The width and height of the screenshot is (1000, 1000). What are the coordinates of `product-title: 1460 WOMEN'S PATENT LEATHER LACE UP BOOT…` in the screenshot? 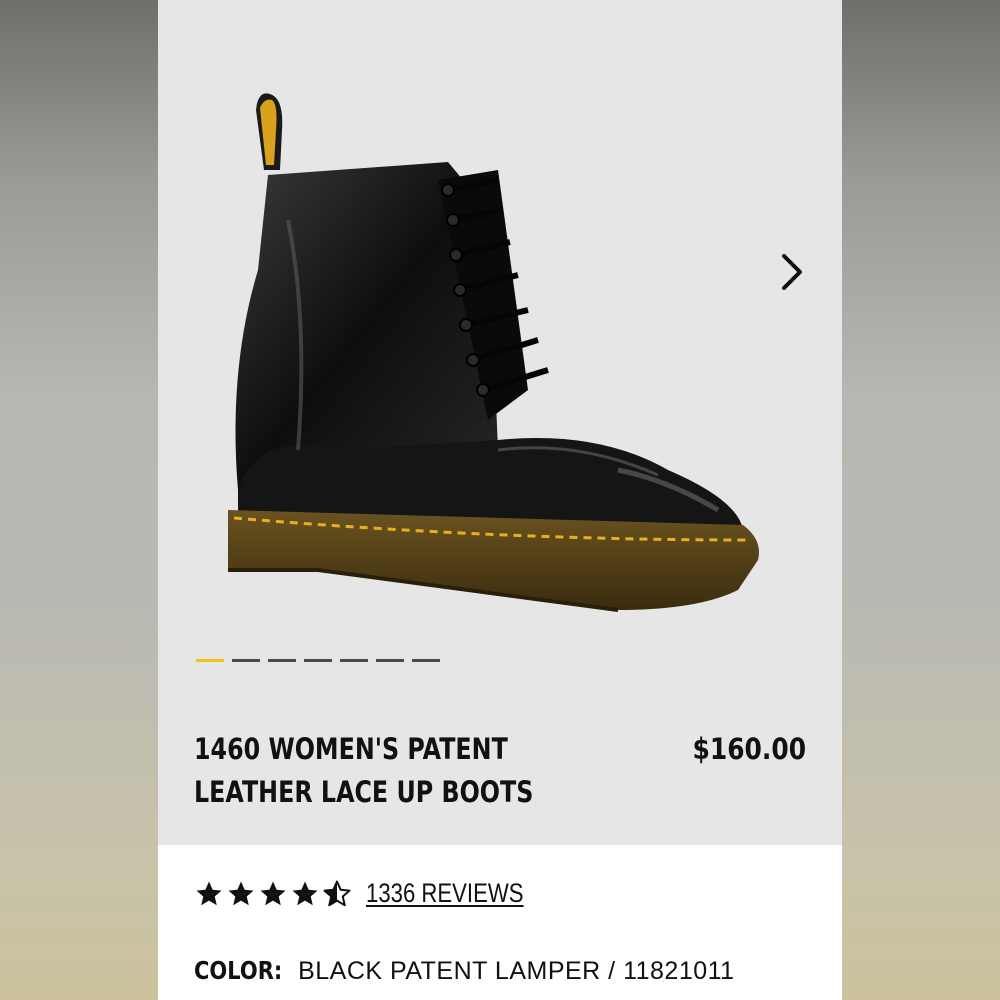 It's located at (366, 771).